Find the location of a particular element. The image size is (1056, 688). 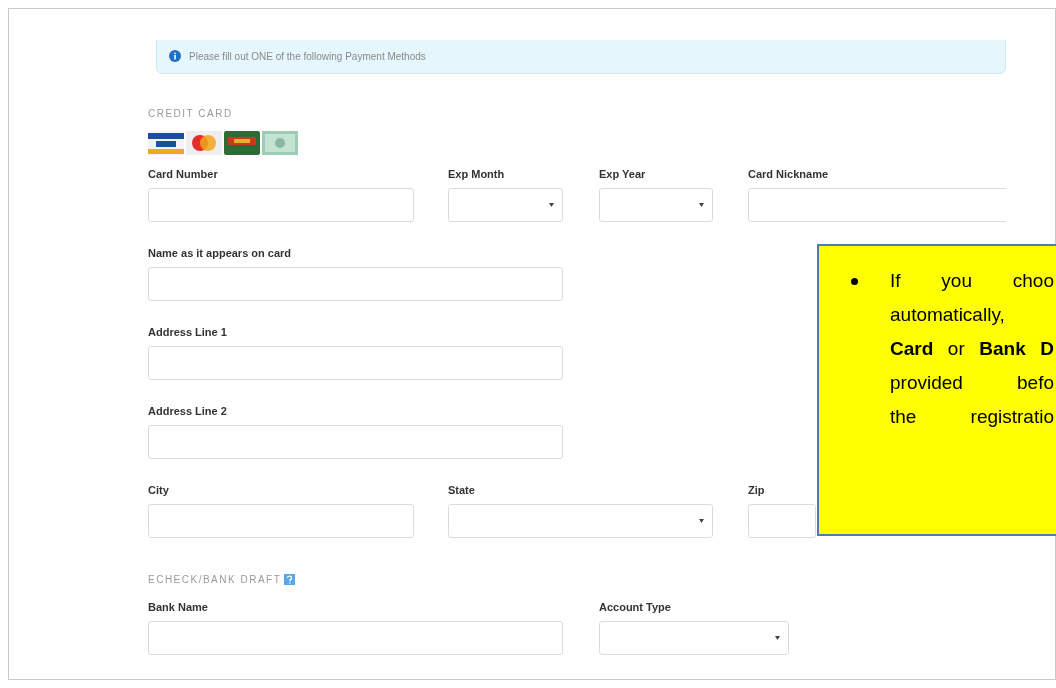

section-heading: ECHECK/BANK DRAFT is located at coordinates (215, 580).